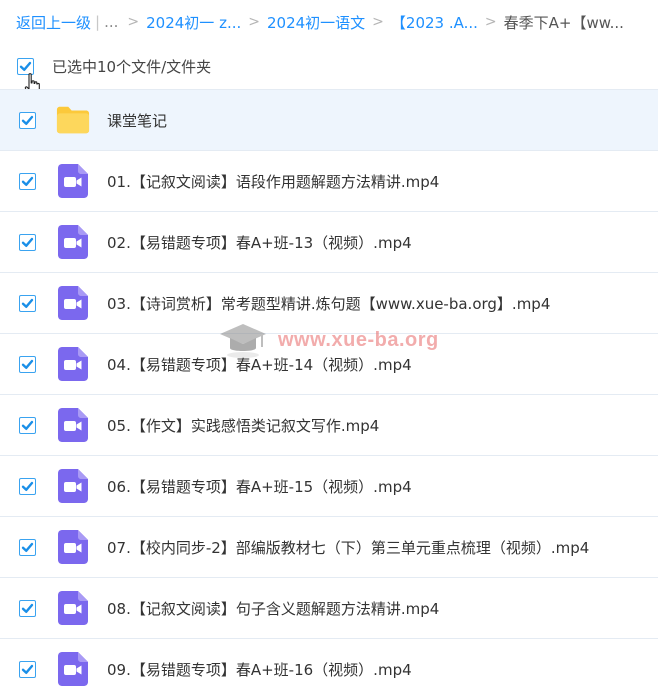 Image resolution: width=658 pixels, height=699 pixels. I want to click on file-row: 07.【校内同步-2】部编版教材七（下）第三单元重点梳理（视频）.mp4, so click(329, 546).